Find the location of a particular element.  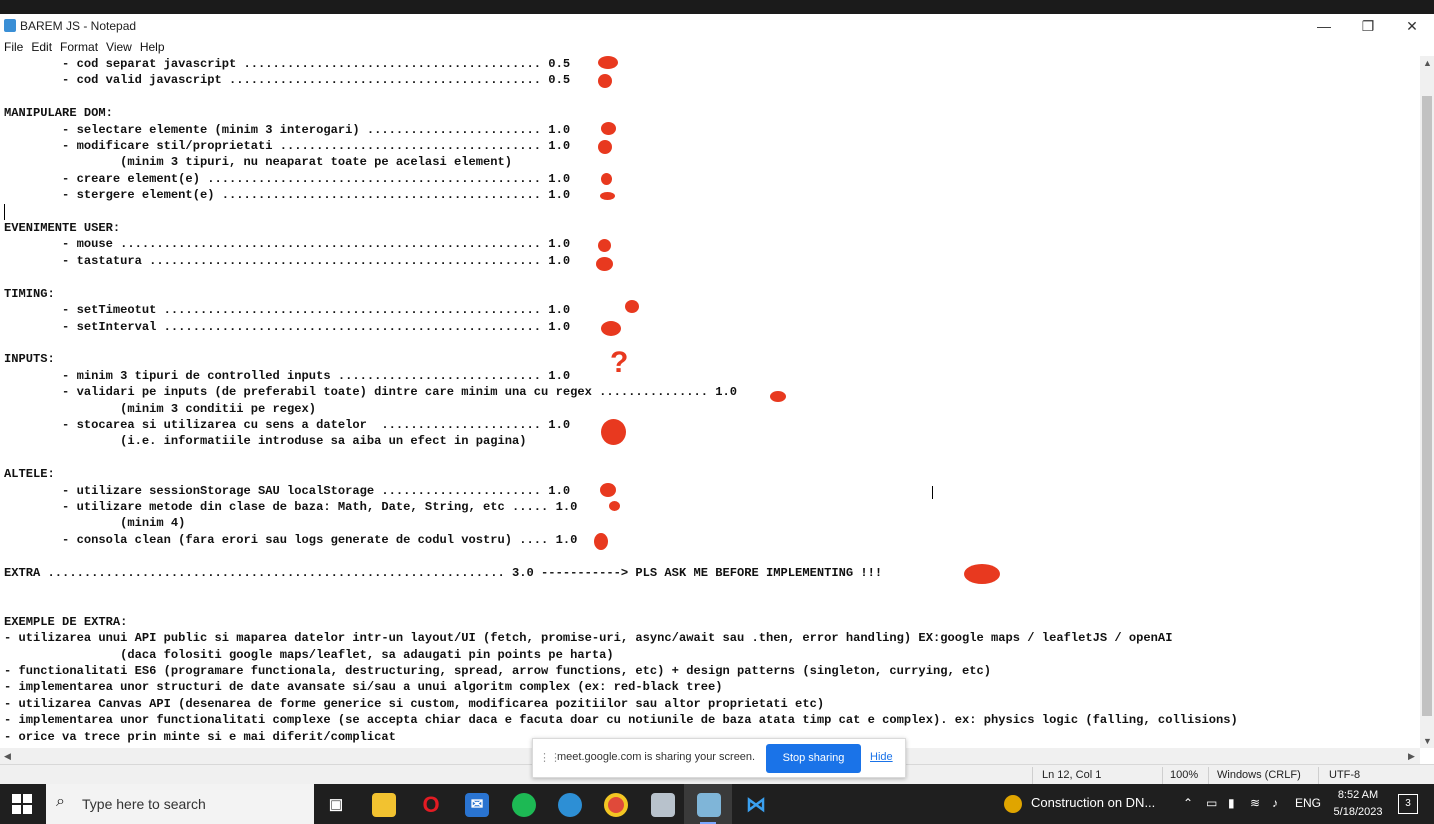

scroll-down-icon: ▼ is located at coordinates (1427, 741).